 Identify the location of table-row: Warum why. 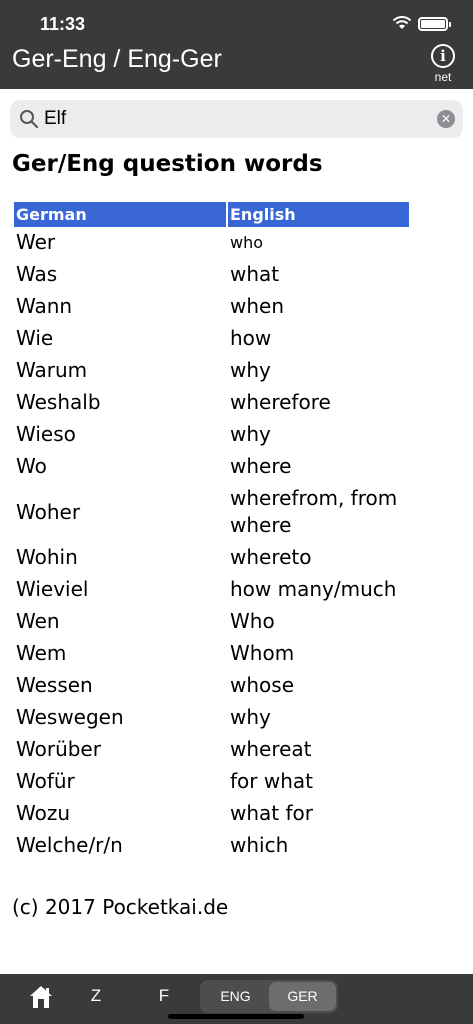
(211, 371).